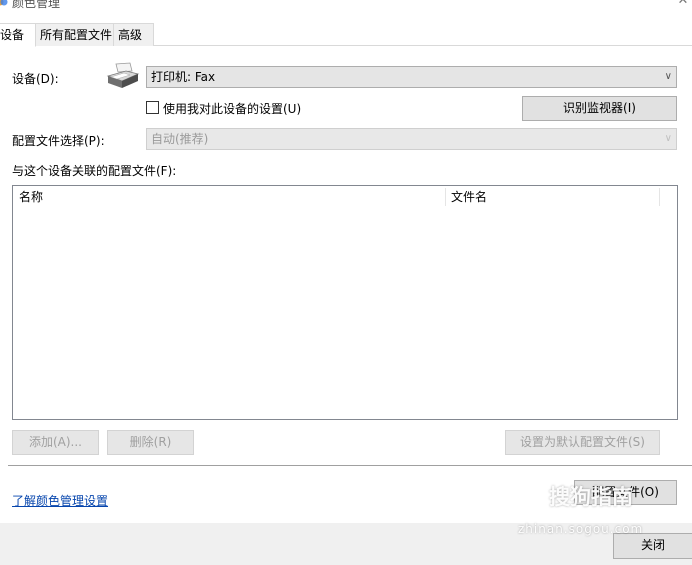  Describe the element at coordinates (58, 141) in the screenshot. I see `profile-selection-label: 配置文件选择(P):` at that location.